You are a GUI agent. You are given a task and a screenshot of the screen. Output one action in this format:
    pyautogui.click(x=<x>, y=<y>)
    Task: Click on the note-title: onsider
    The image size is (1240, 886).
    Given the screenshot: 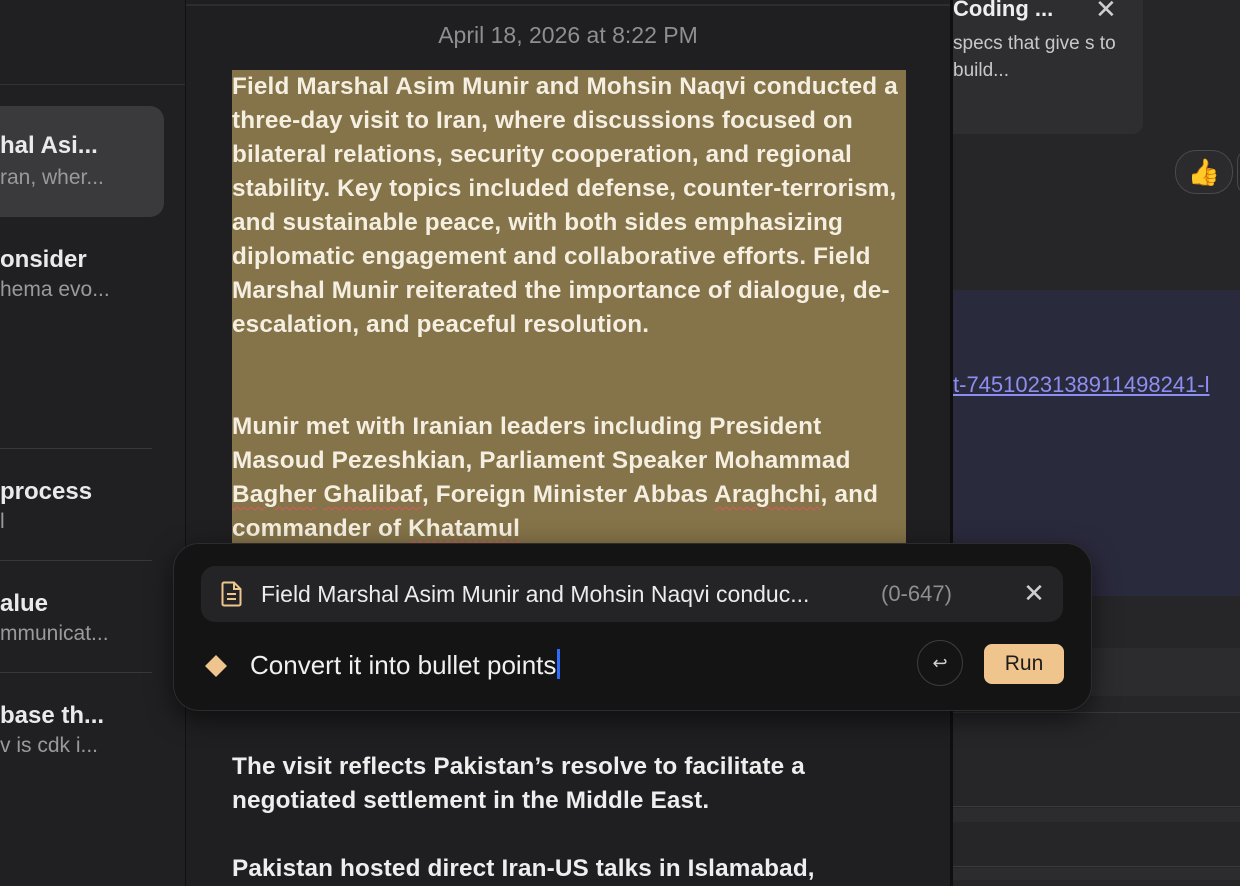 What is the action you would take?
    pyautogui.click(x=43, y=259)
    